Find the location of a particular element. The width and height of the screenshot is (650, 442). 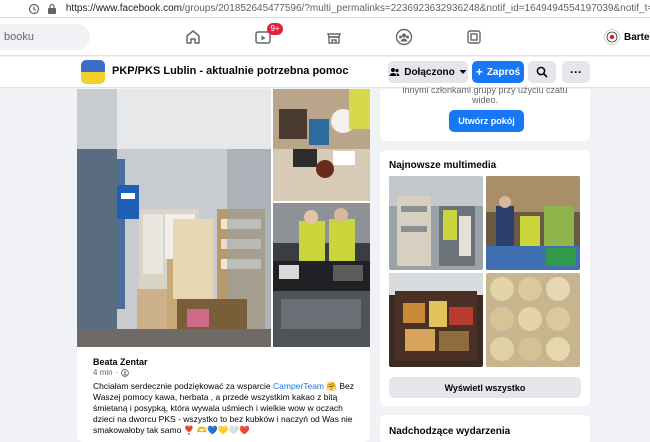

groups-icon is located at coordinates (404, 37).